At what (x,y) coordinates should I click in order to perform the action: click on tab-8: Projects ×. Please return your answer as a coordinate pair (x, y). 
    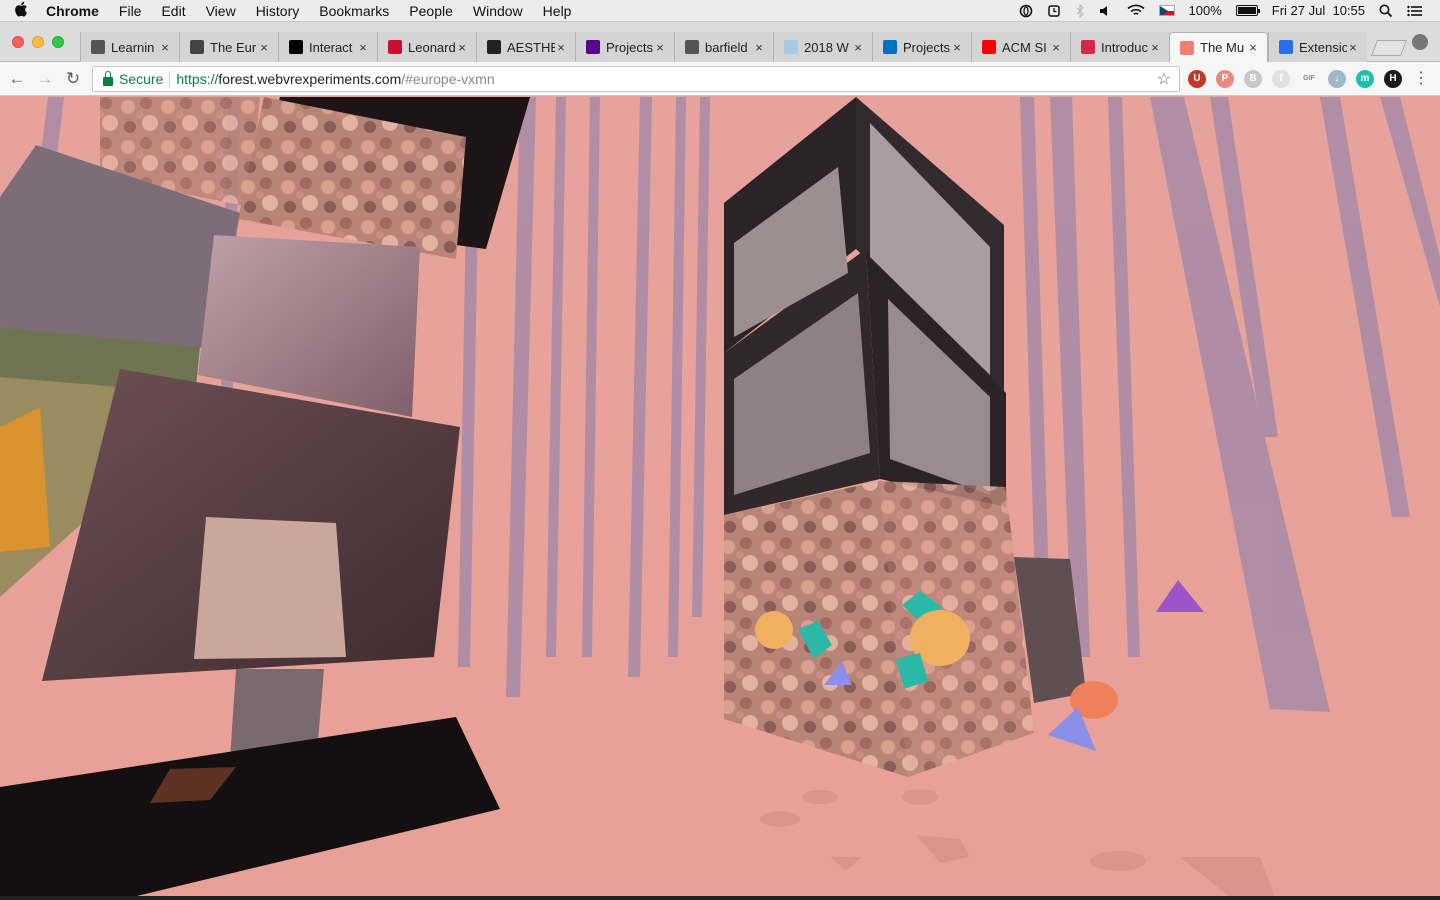
    Looking at the image, I should click on (921, 47).